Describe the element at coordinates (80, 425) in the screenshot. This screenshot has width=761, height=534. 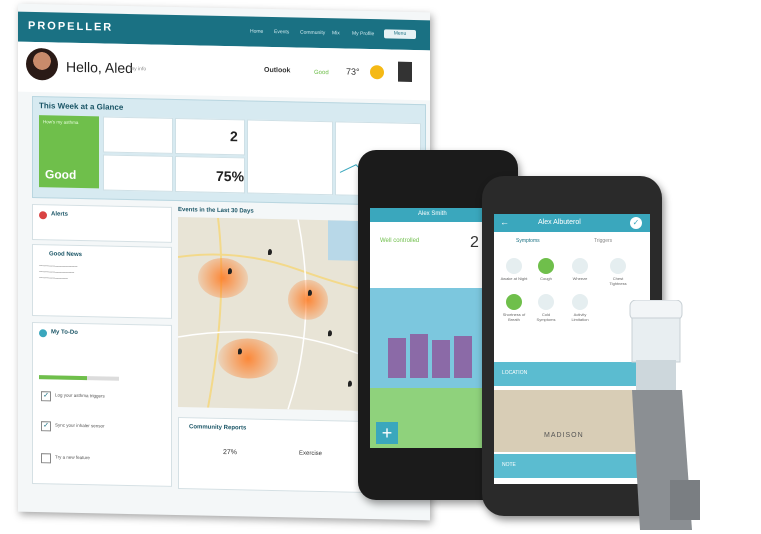
I see `todo-item-2: Sync your inhaler sensor` at that location.